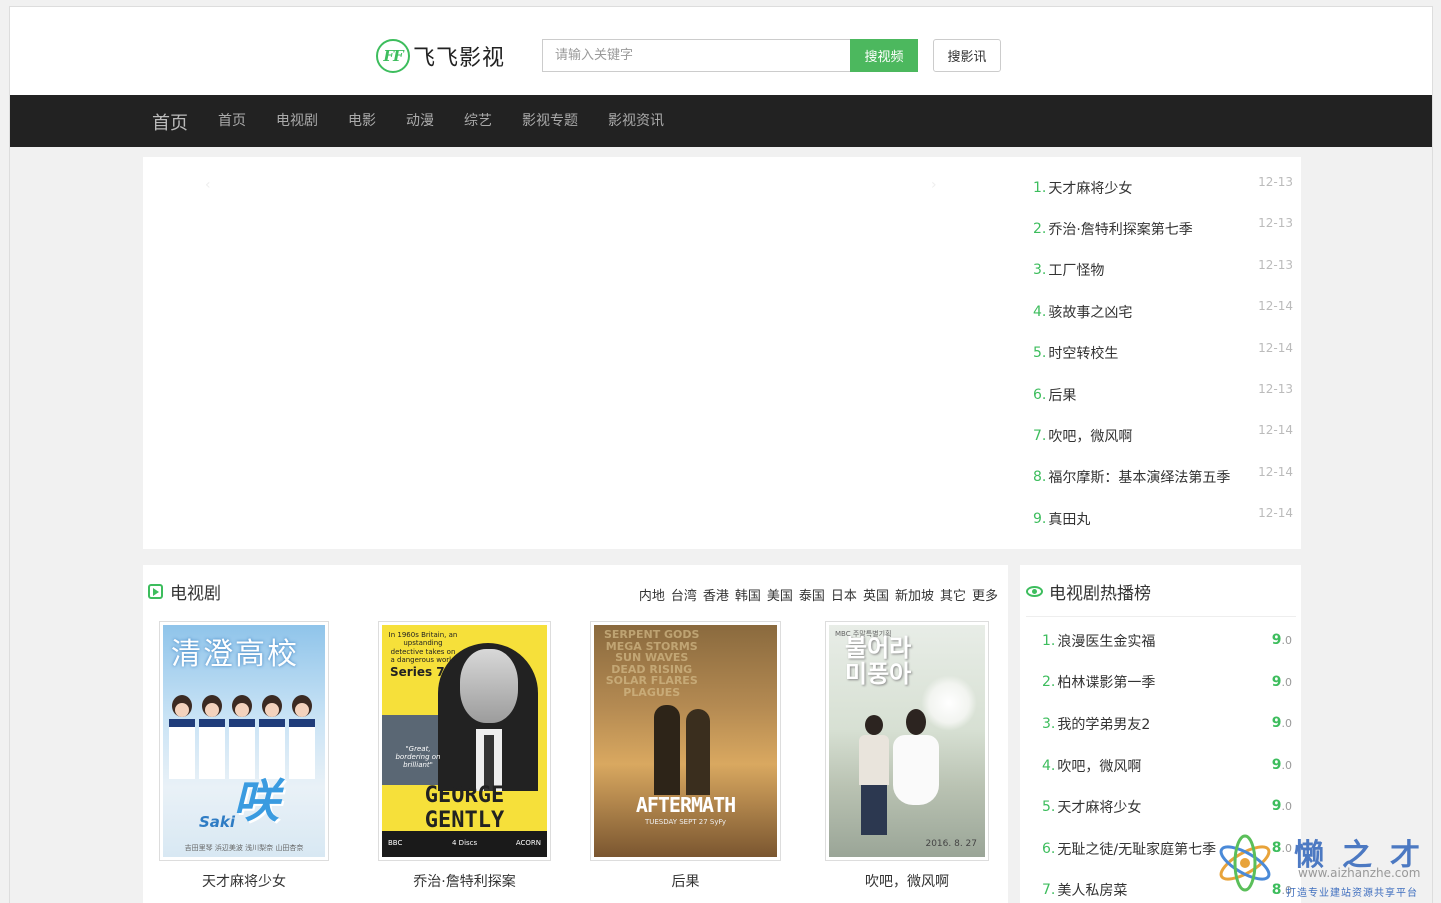  What do you see at coordinates (716, 594) in the screenshot?
I see `region-link: 香港` at bounding box center [716, 594].